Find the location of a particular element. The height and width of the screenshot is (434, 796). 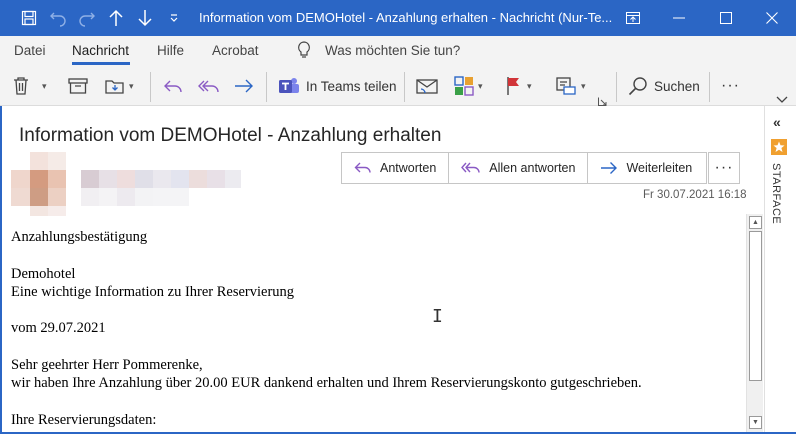

close-icon is located at coordinates (772, 18).